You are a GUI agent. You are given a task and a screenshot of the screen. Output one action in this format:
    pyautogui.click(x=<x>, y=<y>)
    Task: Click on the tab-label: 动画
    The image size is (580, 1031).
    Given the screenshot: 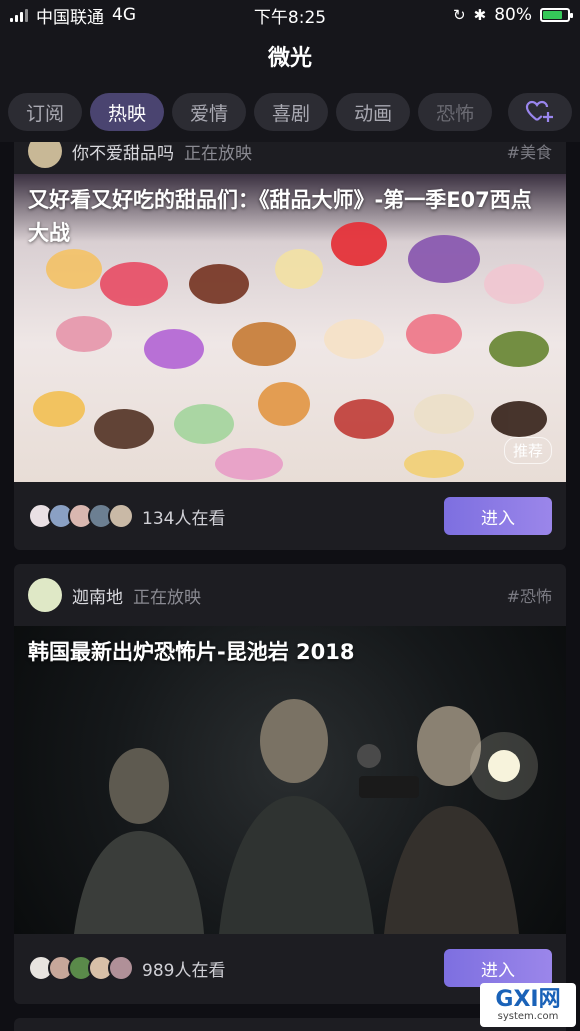 What is the action you would take?
    pyautogui.click(x=373, y=113)
    